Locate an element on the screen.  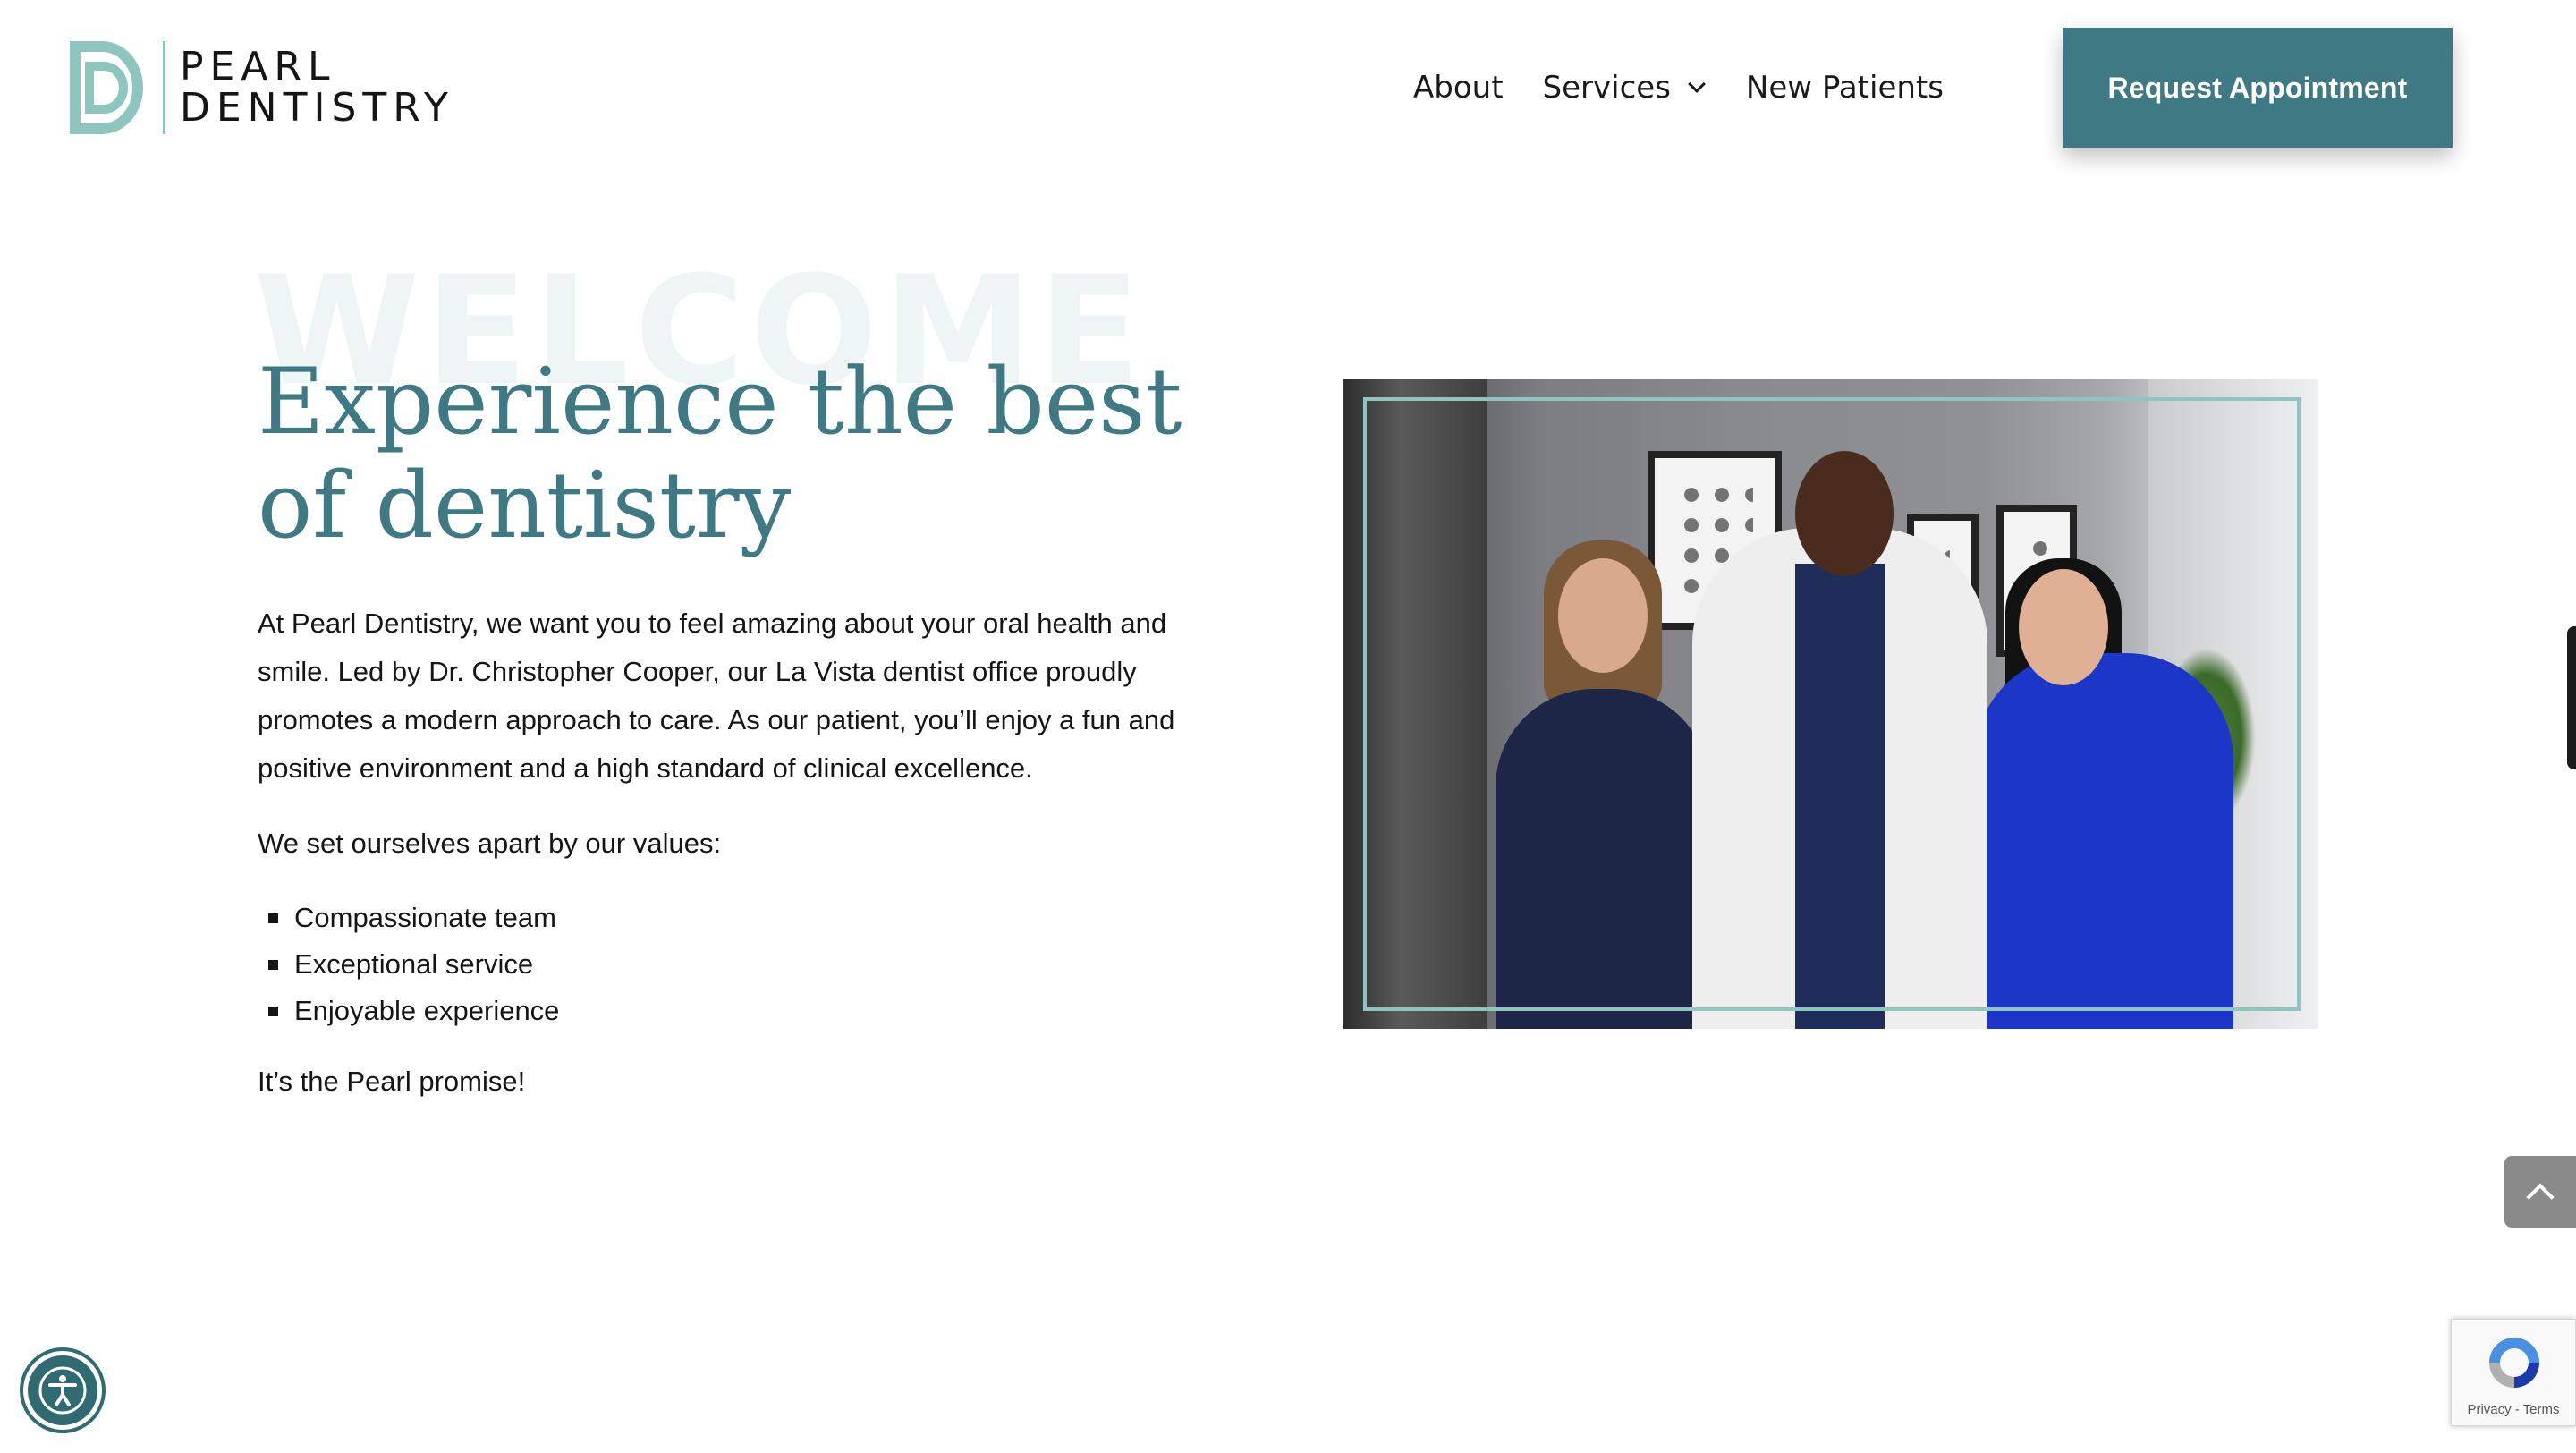
nav-new-patients: New Patients is located at coordinates (1845, 88).